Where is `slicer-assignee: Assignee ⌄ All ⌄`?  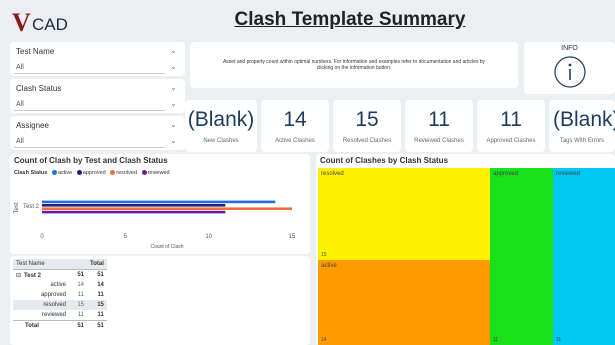
slicer-assignee: Assignee ⌄ All ⌄ is located at coordinates (97, 133).